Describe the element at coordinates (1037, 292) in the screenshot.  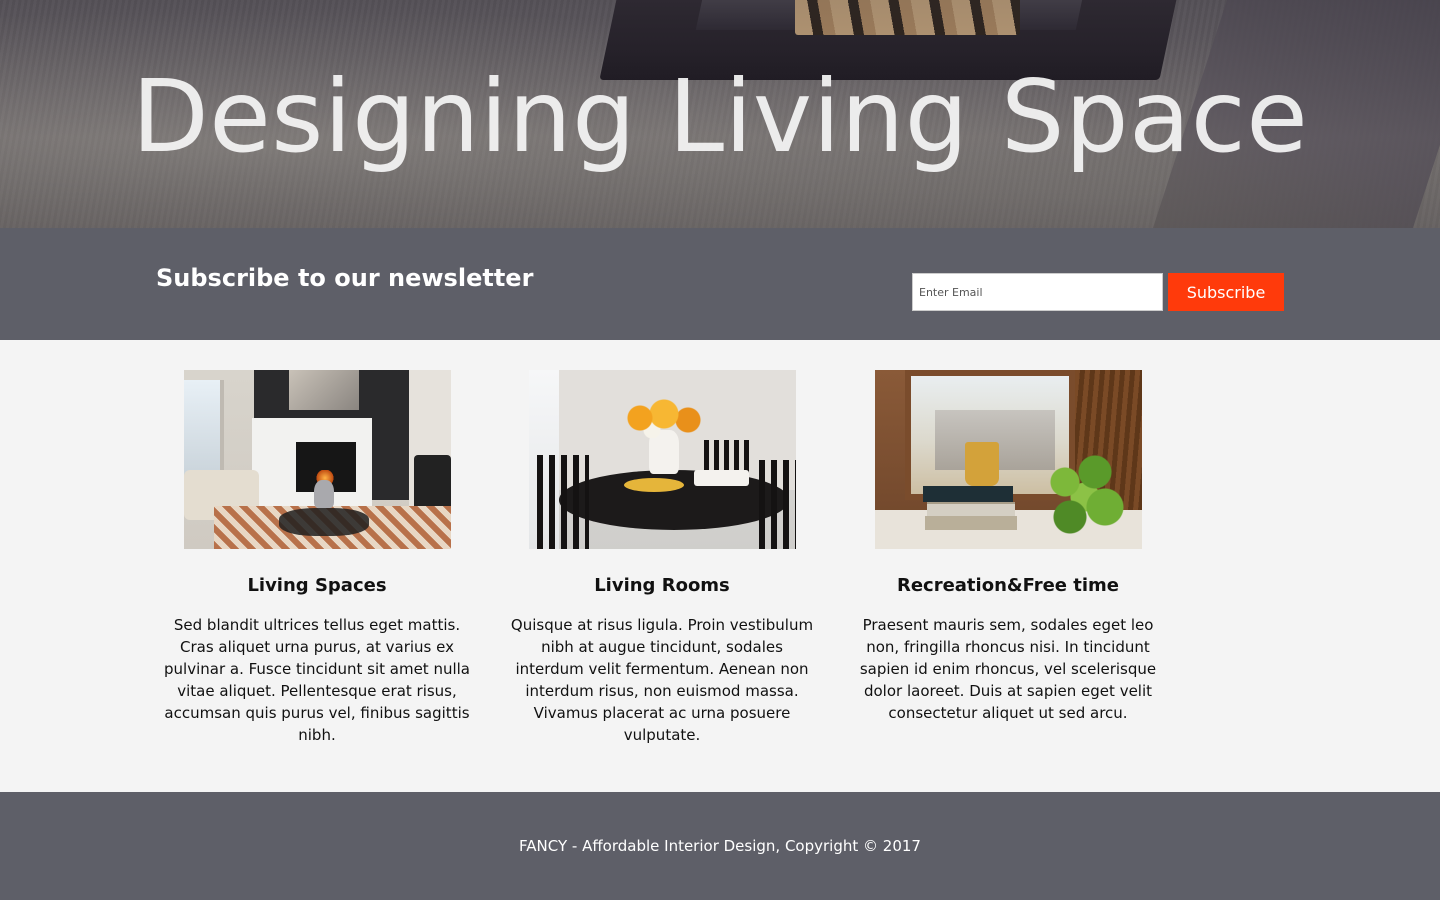
I see `email-input` at that location.